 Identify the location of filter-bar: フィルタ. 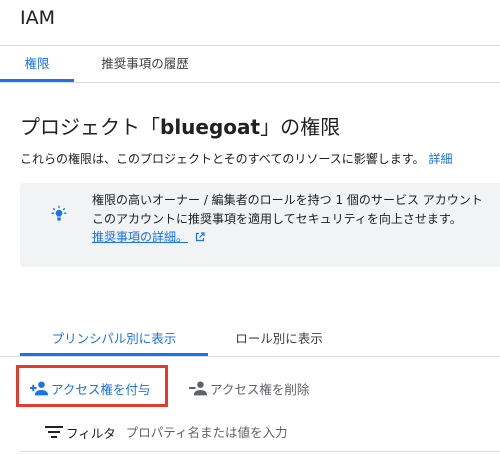
(260, 432).